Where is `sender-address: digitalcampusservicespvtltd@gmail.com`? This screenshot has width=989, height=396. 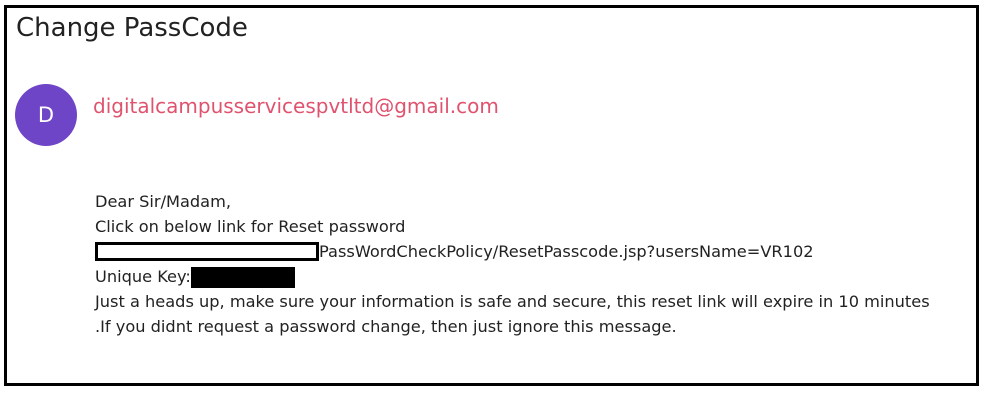
sender-address: digitalcampusservicespvtltd@gmail.com is located at coordinates (296, 106).